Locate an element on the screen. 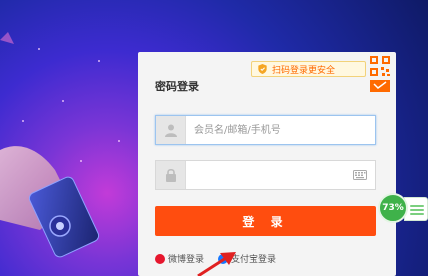 This screenshot has height=276, width=428. login-title: 密码登录 is located at coordinates (177, 86).